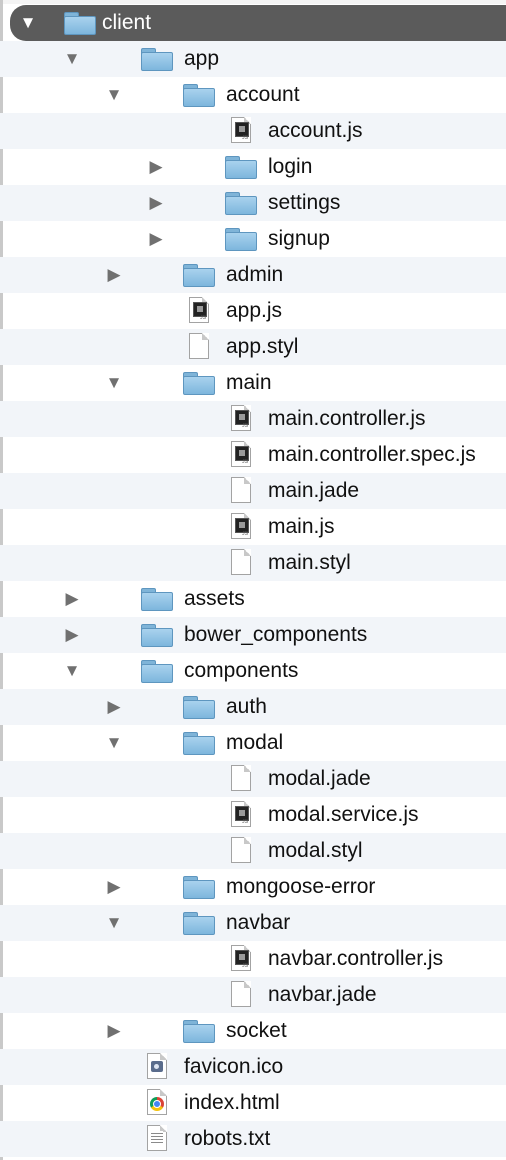  I want to click on item-label: app, so click(202, 58).